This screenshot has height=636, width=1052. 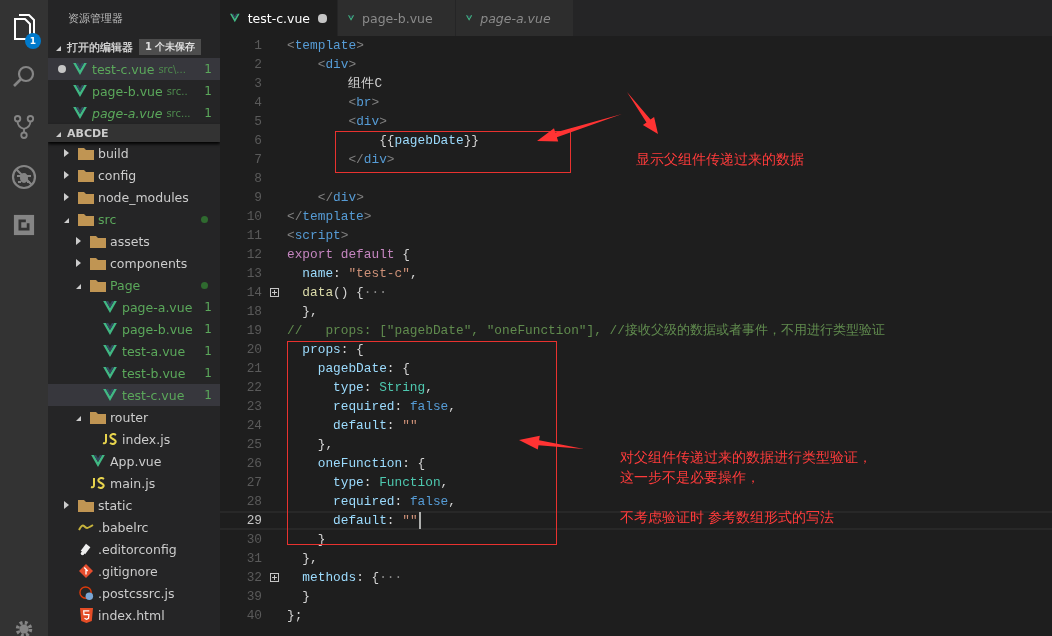 I want to click on line-number: 24, so click(x=253, y=425).